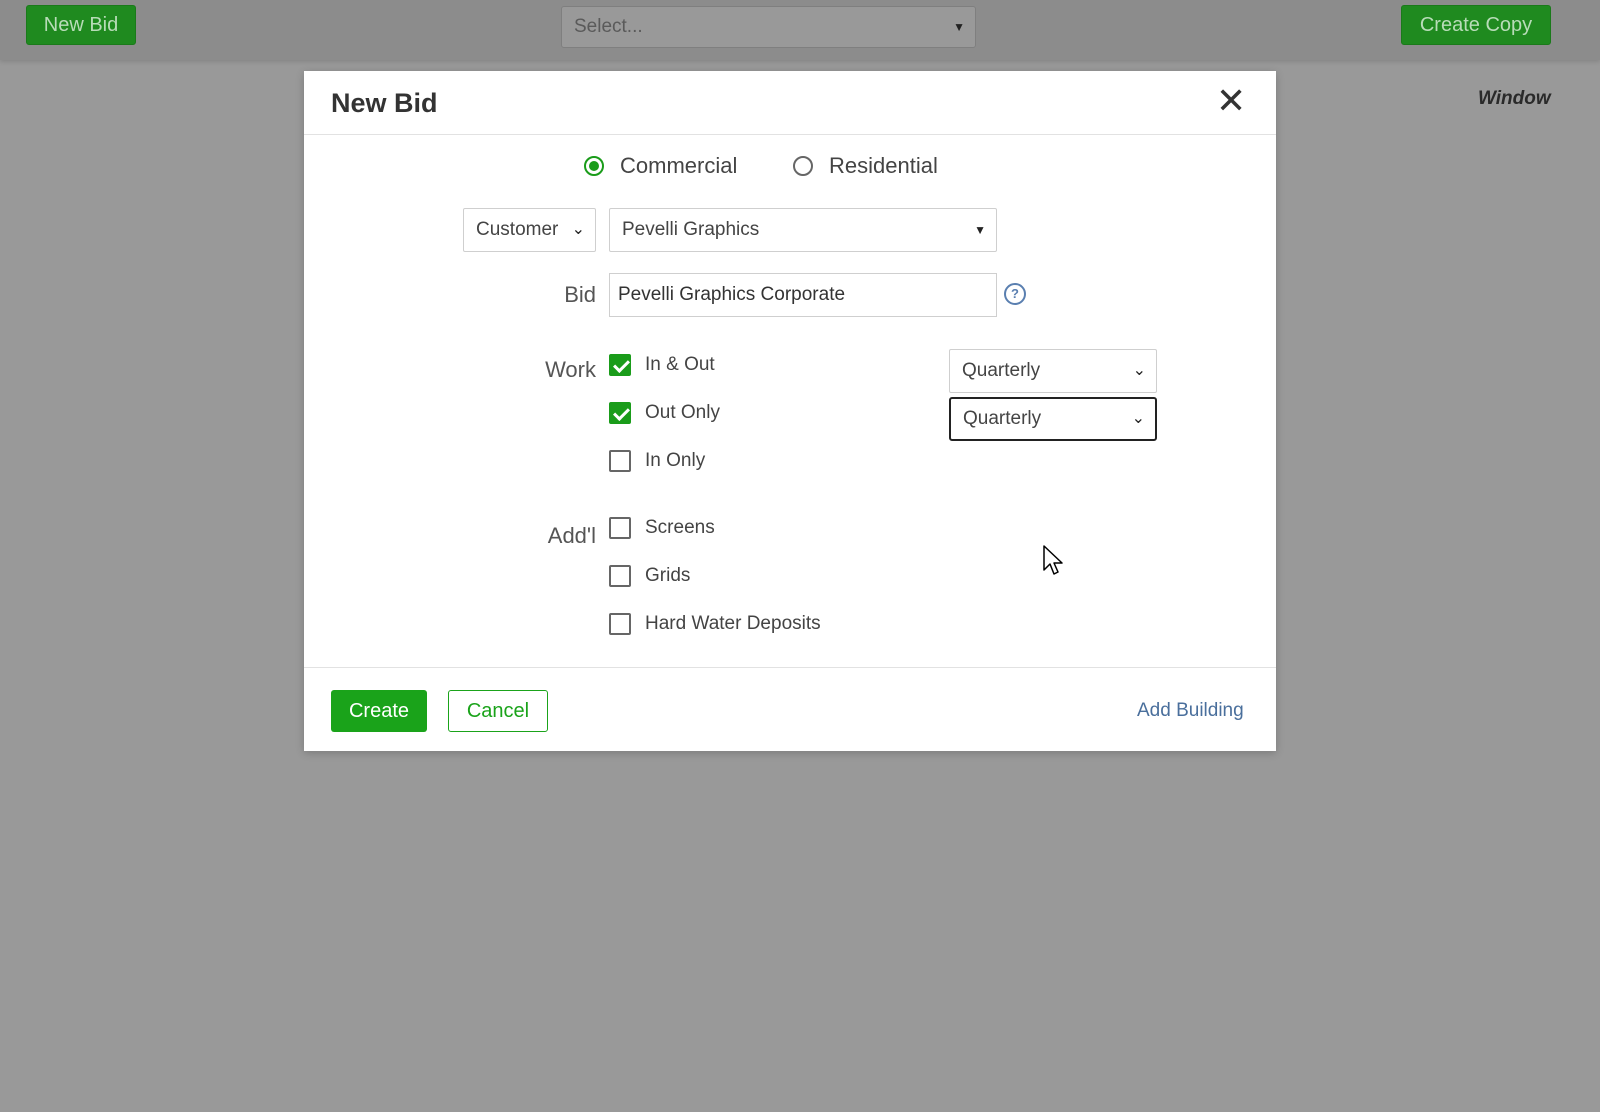  I want to click on work-in-out-label: In & Out, so click(680, 364).